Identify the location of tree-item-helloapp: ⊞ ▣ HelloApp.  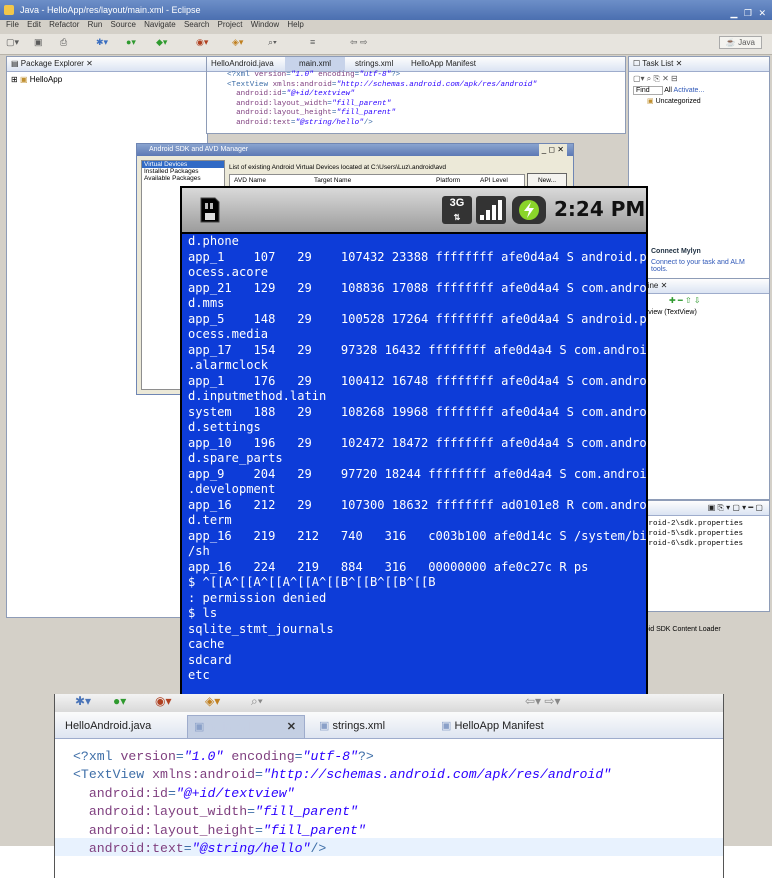
(107, 79).